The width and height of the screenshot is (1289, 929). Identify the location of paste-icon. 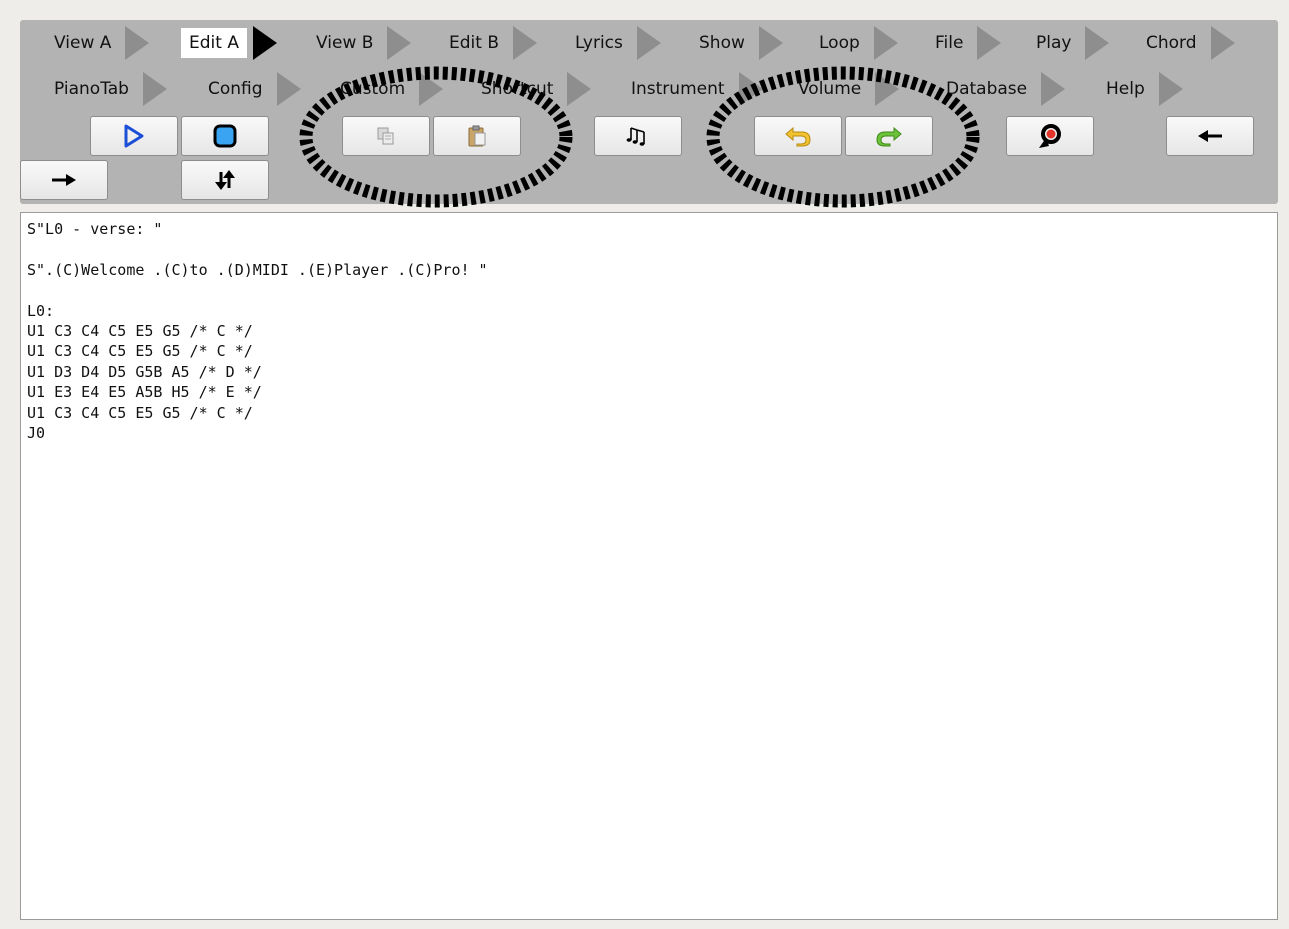
(477, 136).